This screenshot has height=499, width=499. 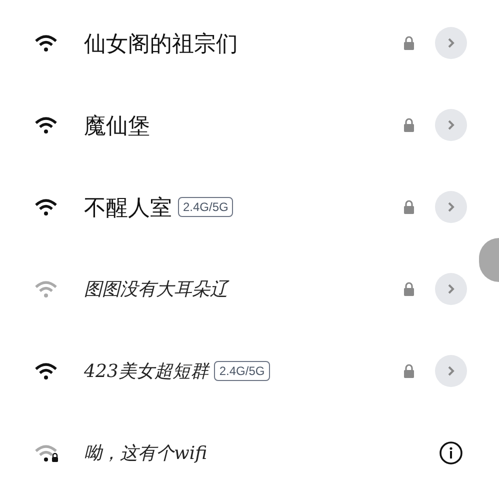 What do you see at coordinates (47, 453) in the screenshot?
I see `wifi-icon` at bounding box center [47, 453].